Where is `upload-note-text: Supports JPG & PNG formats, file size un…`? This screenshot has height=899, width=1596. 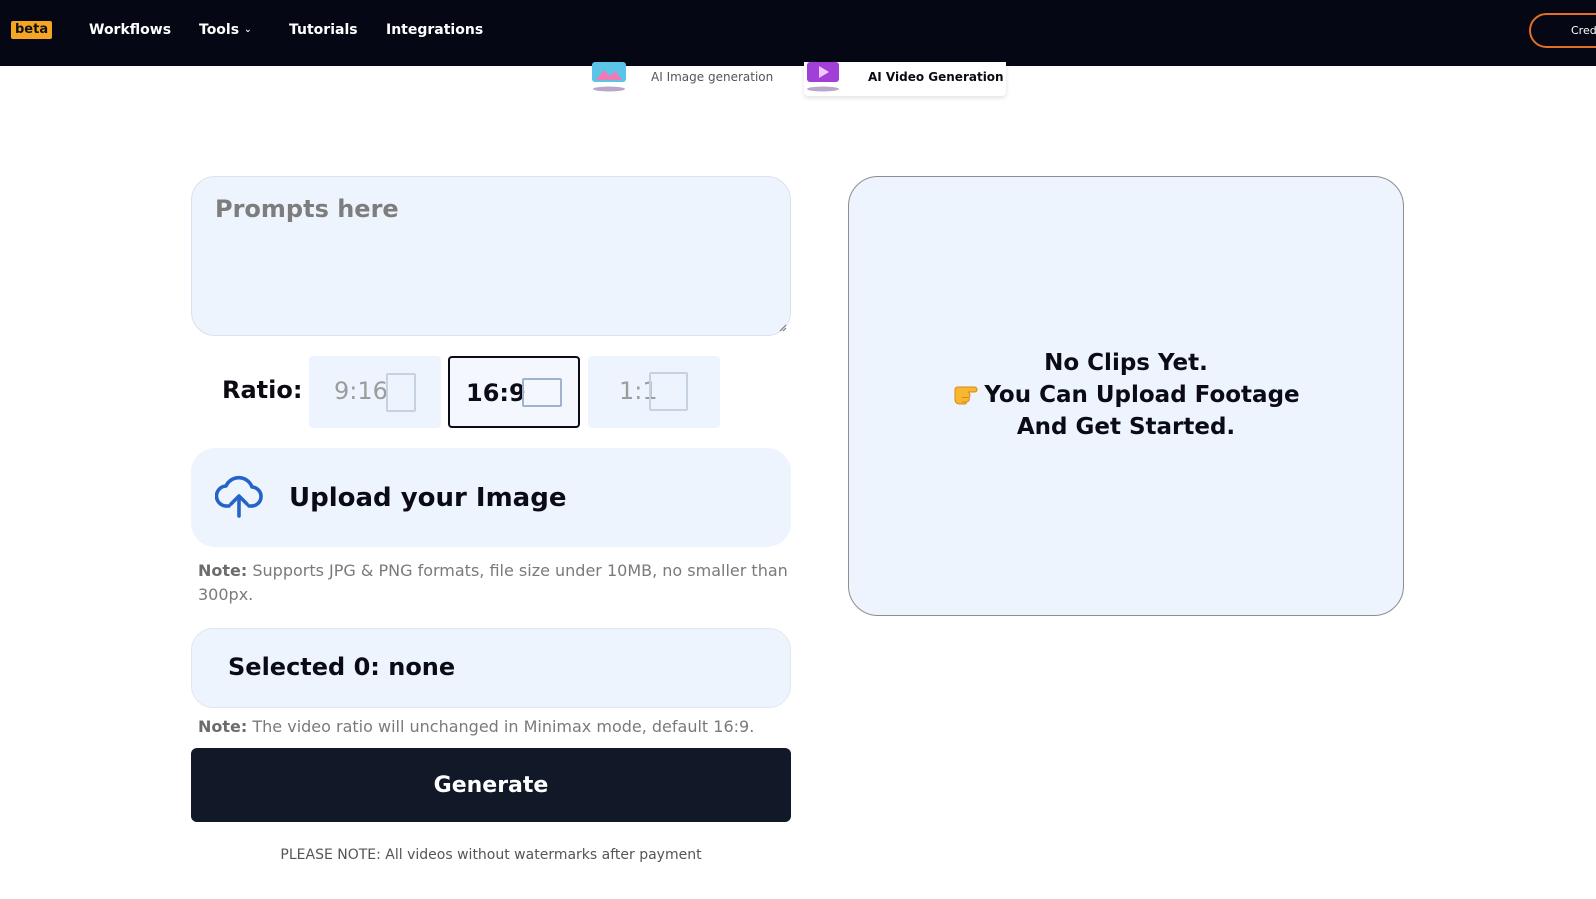
upload-note-text: Supports JPG & PNG formats, file size un… is located at coordinates (493, 582).